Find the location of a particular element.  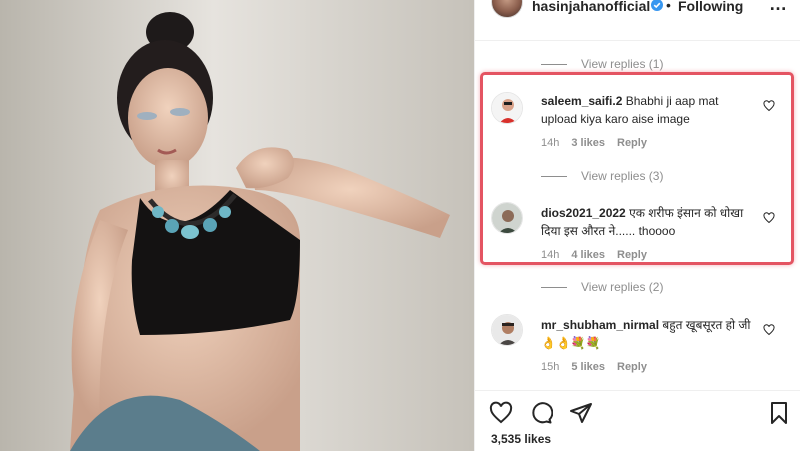

actions-divider is located at coordinates (637, 390).